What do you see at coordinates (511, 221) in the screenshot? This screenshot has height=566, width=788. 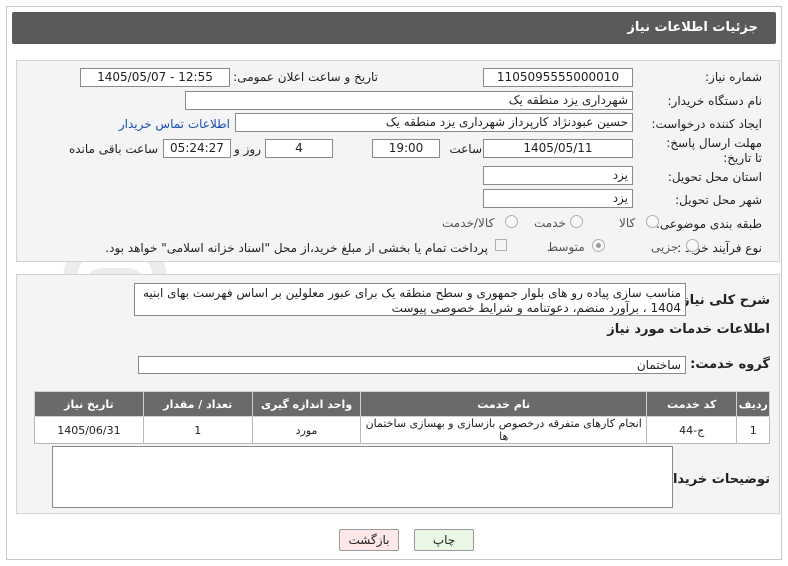 I see `category-goods-service-radio` at bounding box center [511, 221].